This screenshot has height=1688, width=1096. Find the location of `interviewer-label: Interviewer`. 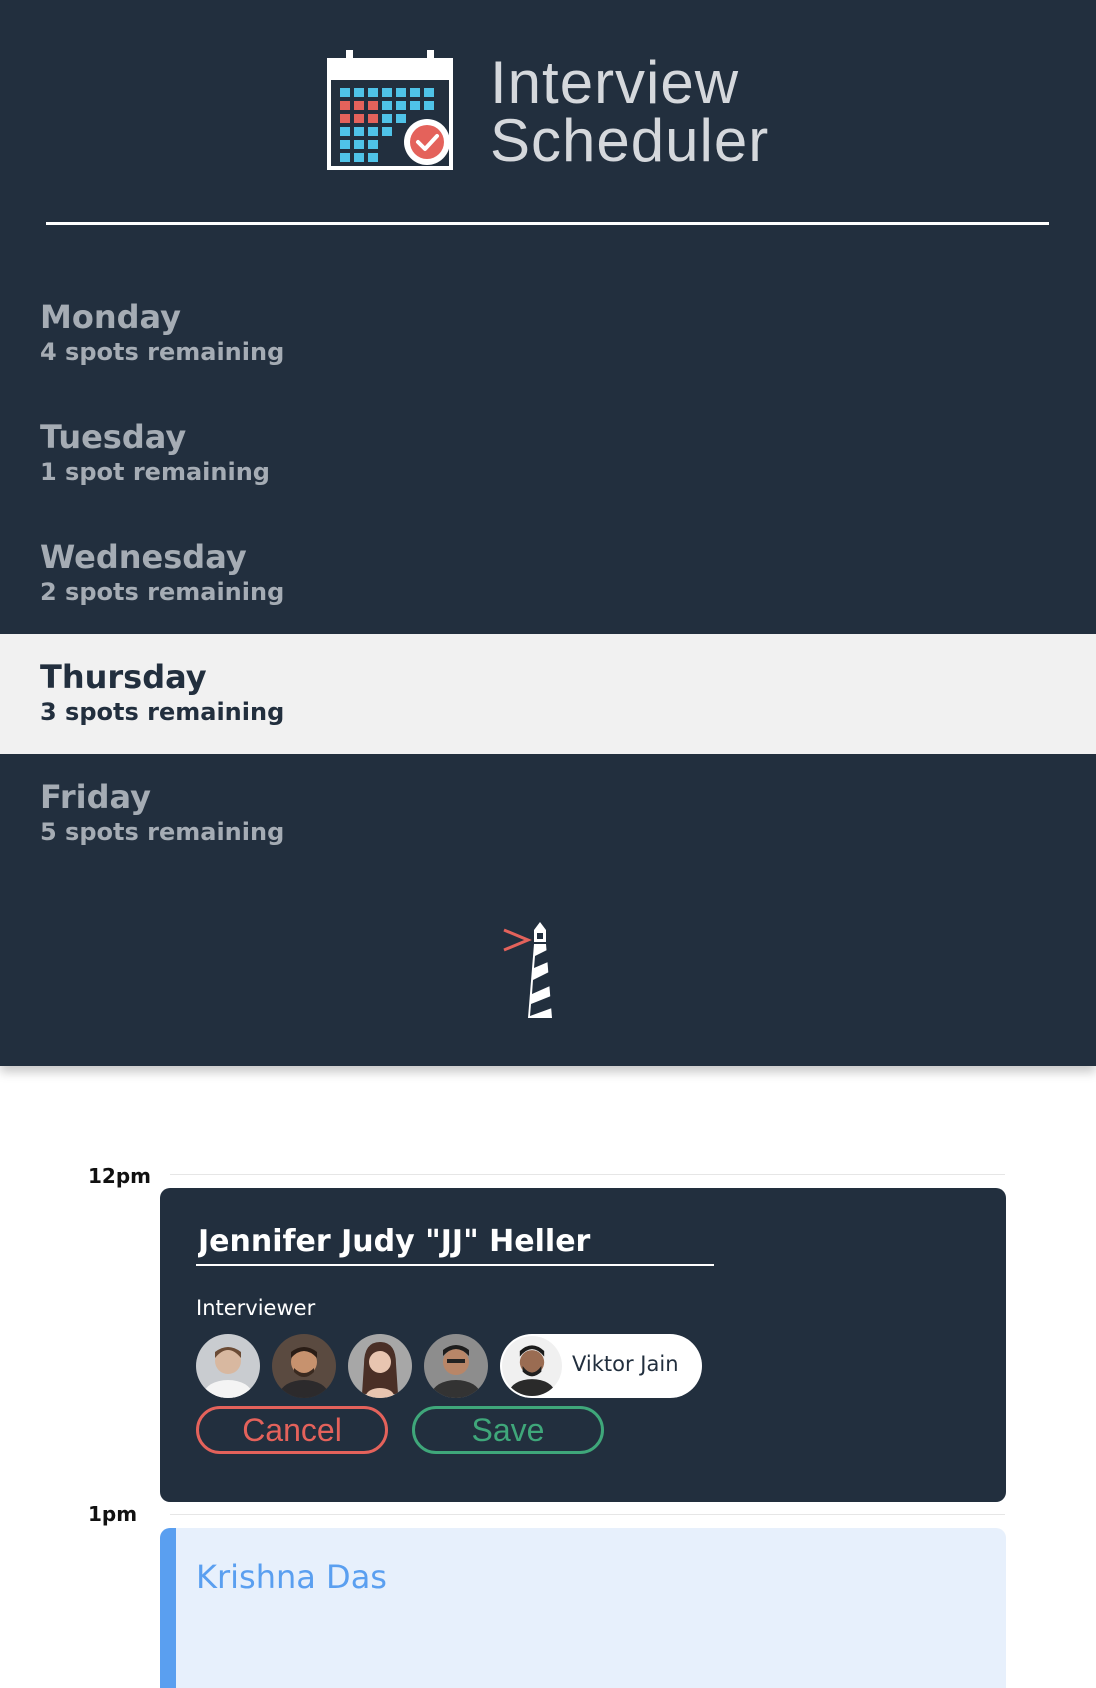

interviewer-label: Interviewer is located at coordinates (256, 1308).